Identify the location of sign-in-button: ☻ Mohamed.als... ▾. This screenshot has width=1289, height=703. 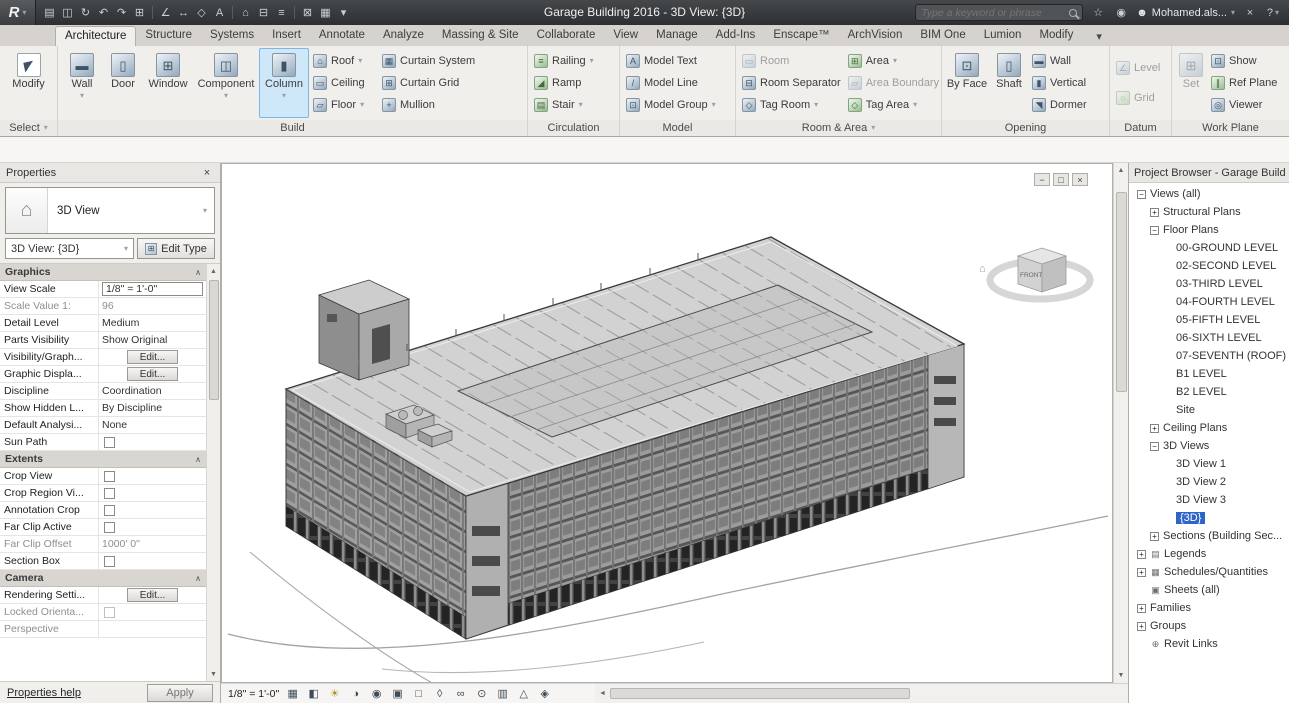
(1185, 13).